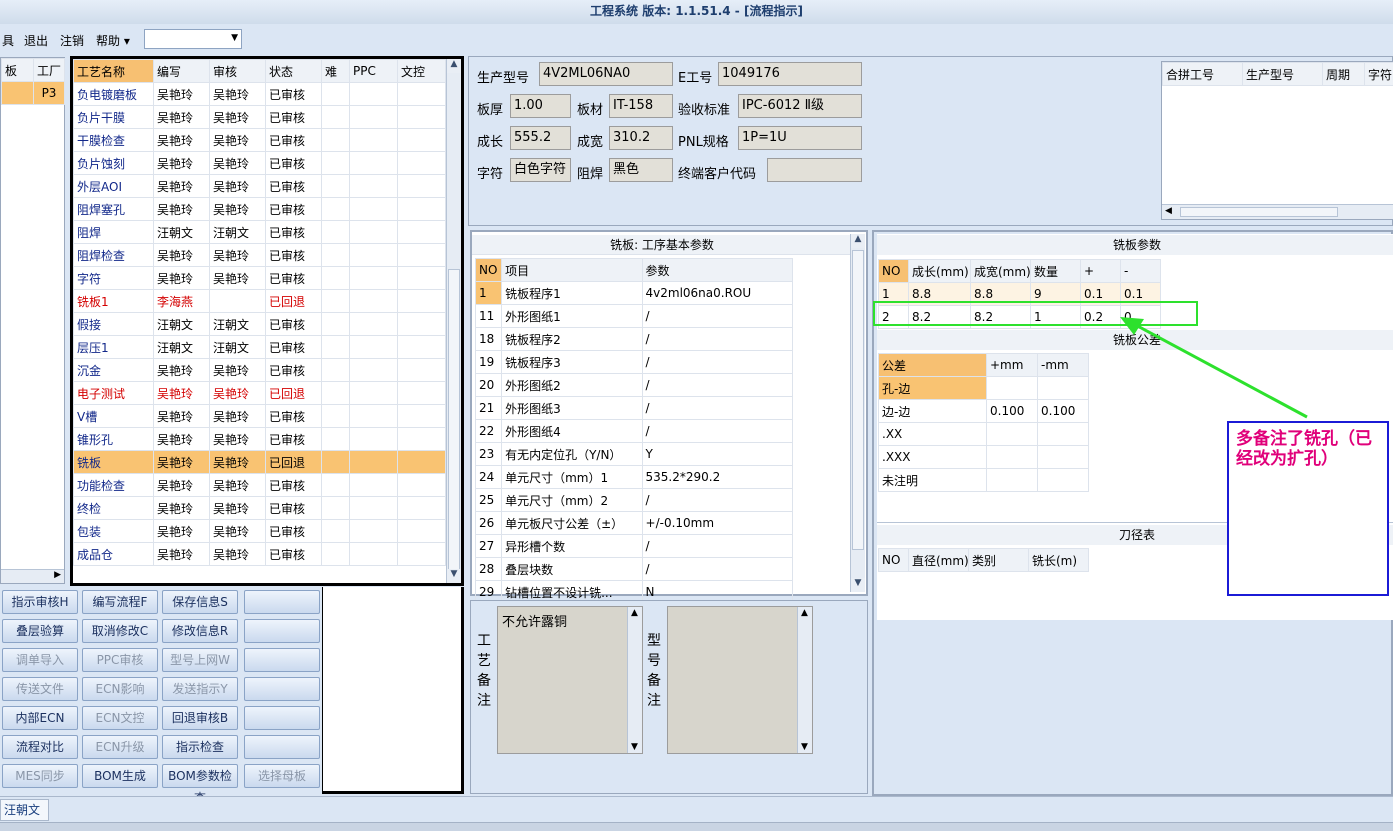 This screenshot has width=1393, height=831. Describe the element at coordinates (634, 293) in the screenshot. I see `params-row: 1 铣板程序1 4v2ml06na0.ROU` at that location.